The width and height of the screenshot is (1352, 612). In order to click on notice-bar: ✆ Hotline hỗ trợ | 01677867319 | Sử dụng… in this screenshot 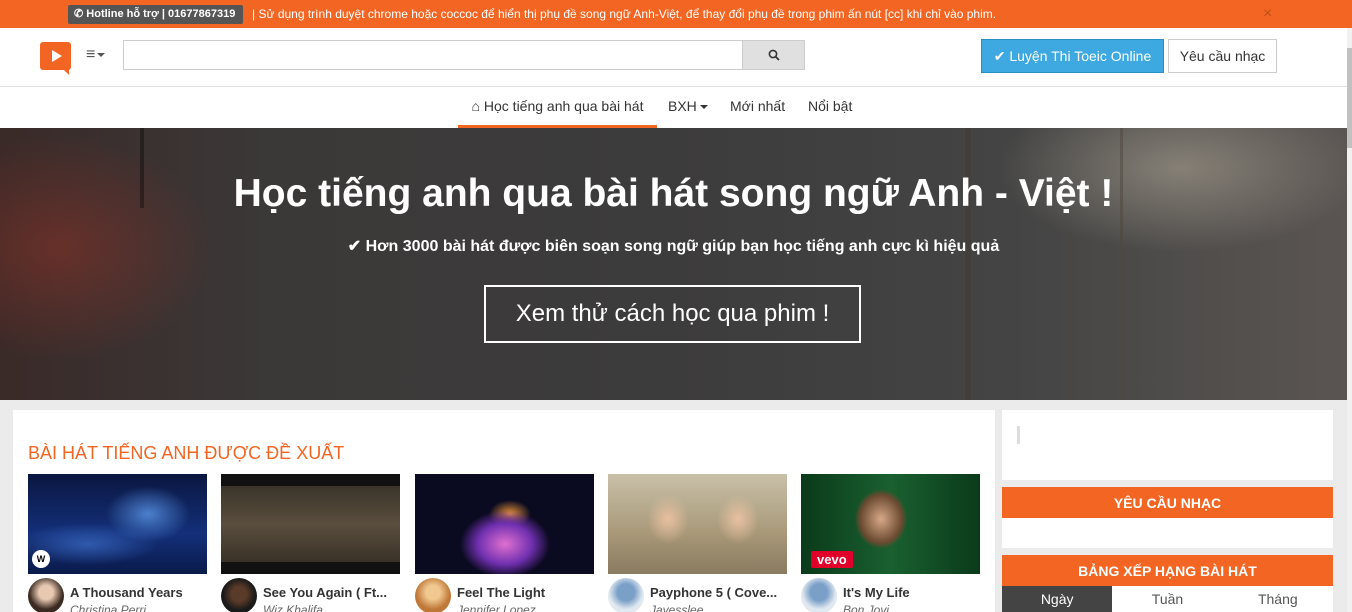, I will do `click(676, 14)`.